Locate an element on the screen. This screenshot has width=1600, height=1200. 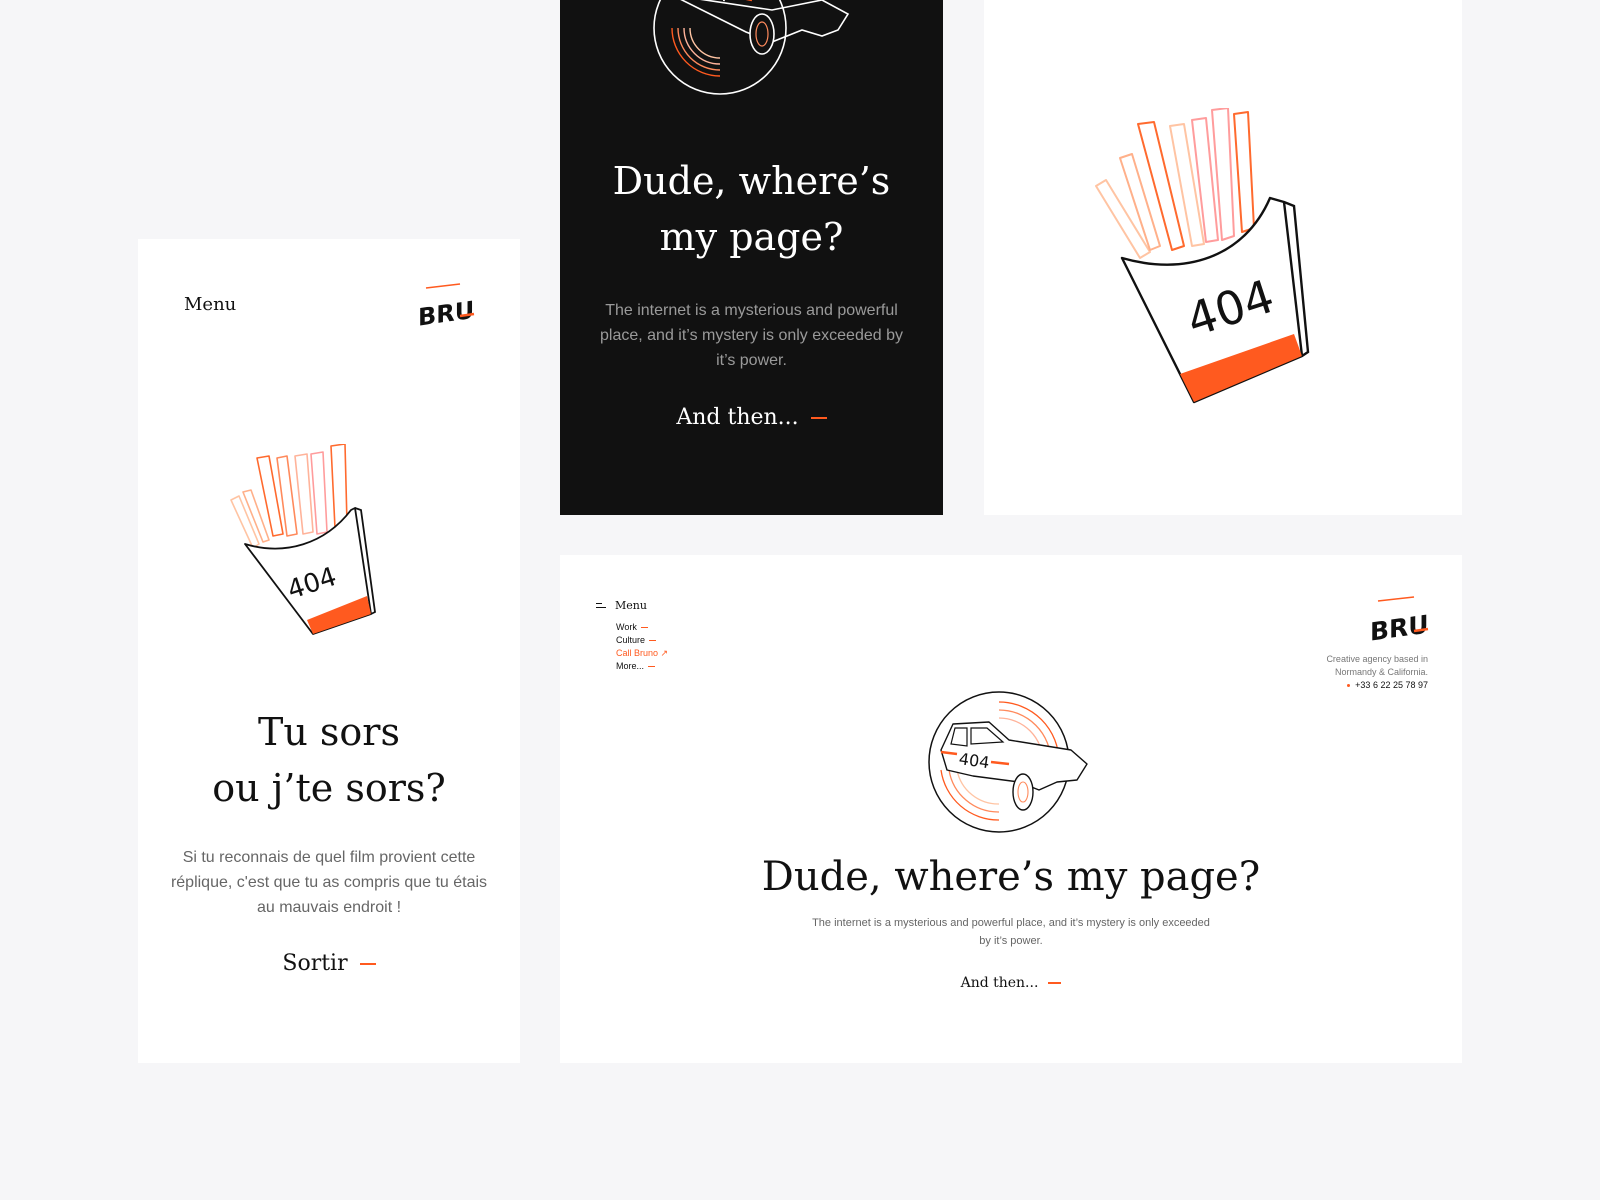
nav-item-culture: Culture is located at coordinates (642, 640).